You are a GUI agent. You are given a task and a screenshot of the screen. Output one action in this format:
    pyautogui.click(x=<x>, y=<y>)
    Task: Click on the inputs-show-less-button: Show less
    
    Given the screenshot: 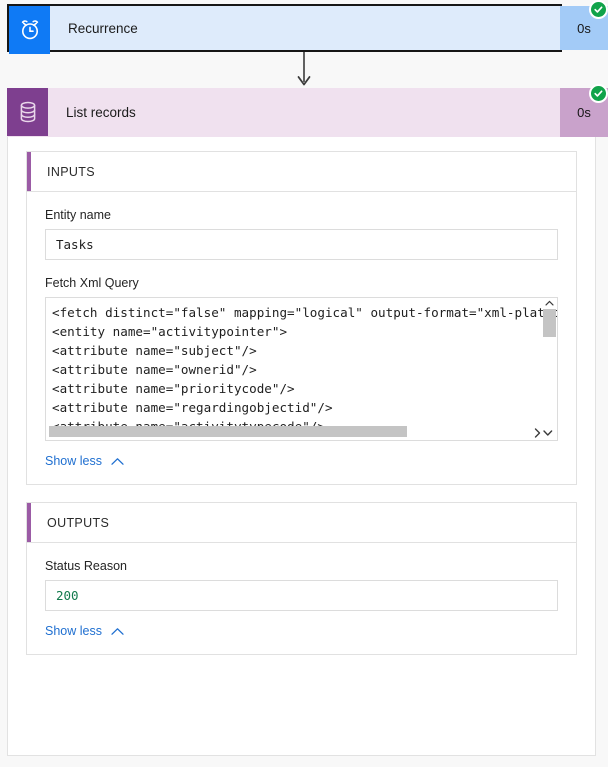 What is the action you would take?
    pyautogui.click(x=84, y=461)
    